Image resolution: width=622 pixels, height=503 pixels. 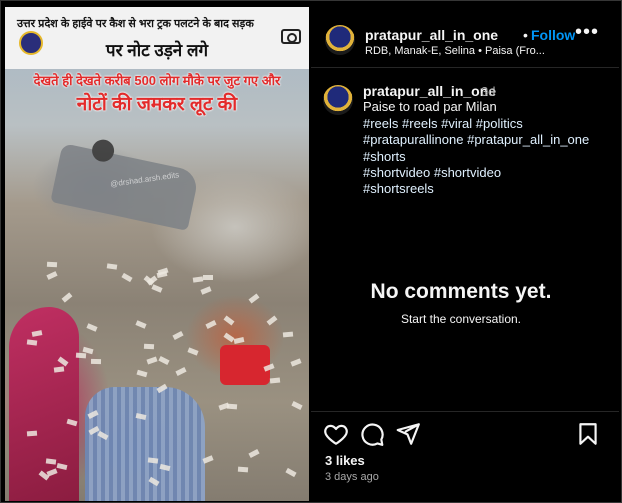 What do you see at coordinates (413, 139) in the screenshot?
I see `hashtag-link: #pratapurallinone` at bounding box center [413, 139].